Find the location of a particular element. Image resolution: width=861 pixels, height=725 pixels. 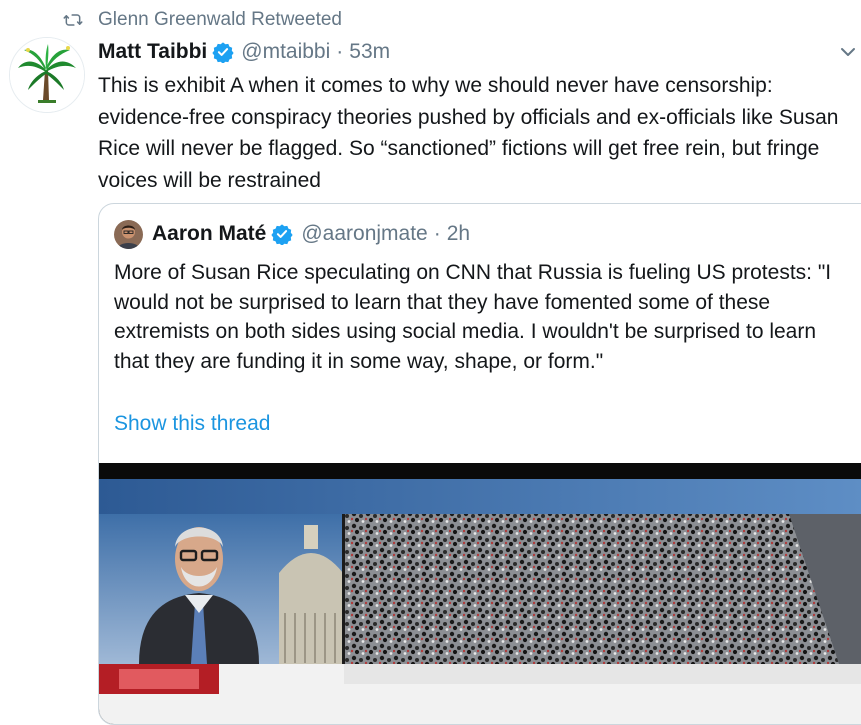

quoted-author-avatar is located at coordinates (128, 234).